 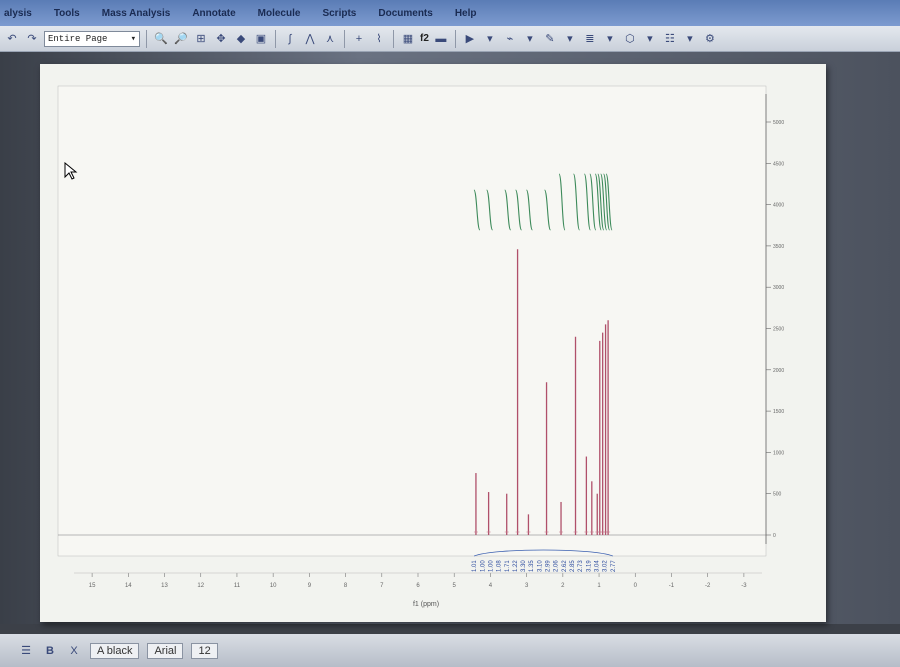 What do you see at coordinates (491, 586) in the screenshot?
I see `x-tick-label: 4` at bounding box center [491, 586].